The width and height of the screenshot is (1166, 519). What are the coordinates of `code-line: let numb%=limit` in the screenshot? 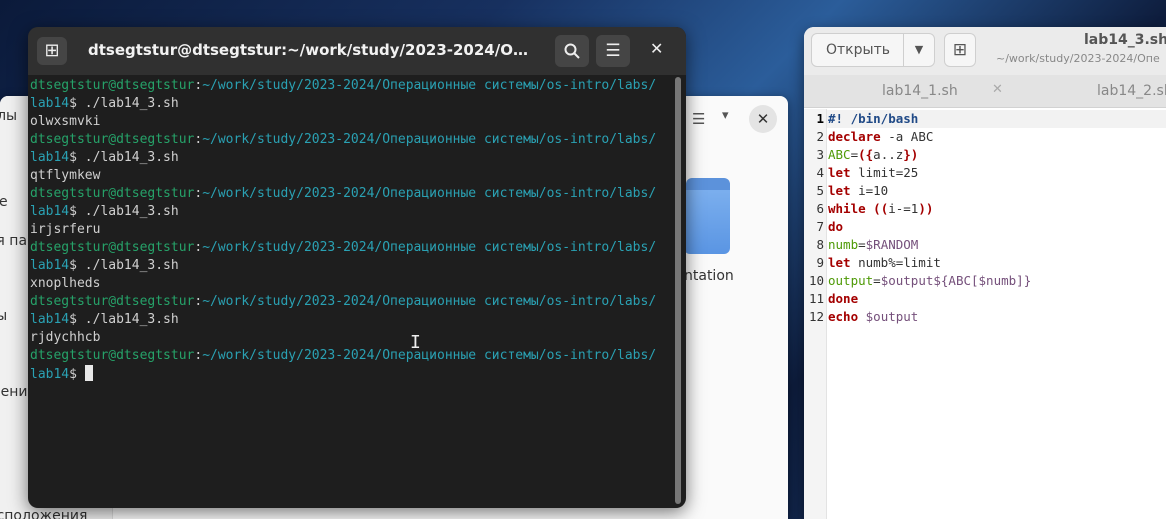 It's located at (884, 263).